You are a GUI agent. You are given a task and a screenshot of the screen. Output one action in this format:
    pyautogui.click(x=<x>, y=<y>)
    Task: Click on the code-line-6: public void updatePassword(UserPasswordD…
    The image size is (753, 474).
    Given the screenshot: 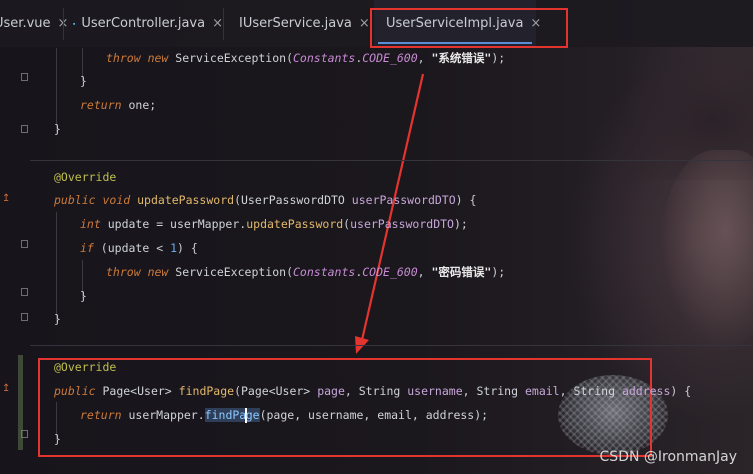 What is the action you would take?
    pyautogui.click(x=265, y=200)
    